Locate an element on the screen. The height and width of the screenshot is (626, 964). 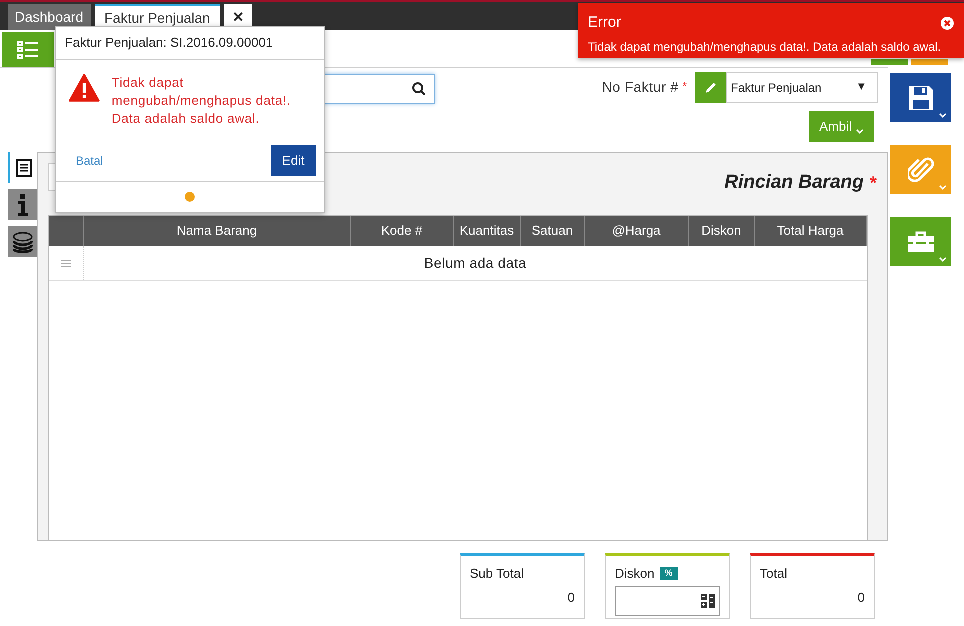
briefcase-icon is located at coordinates (920, 241).